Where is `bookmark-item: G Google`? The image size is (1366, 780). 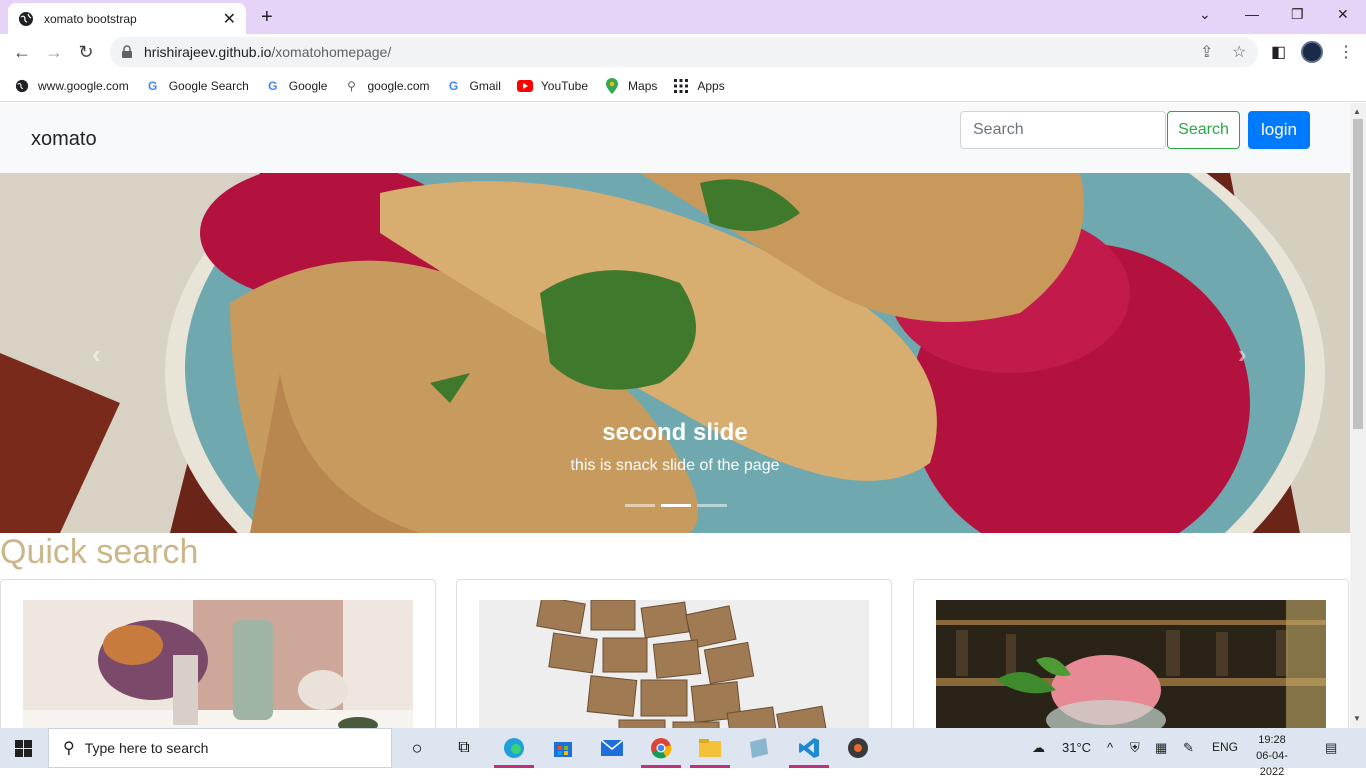 bookmark-item: G Google is located at coordinates (296, 86).